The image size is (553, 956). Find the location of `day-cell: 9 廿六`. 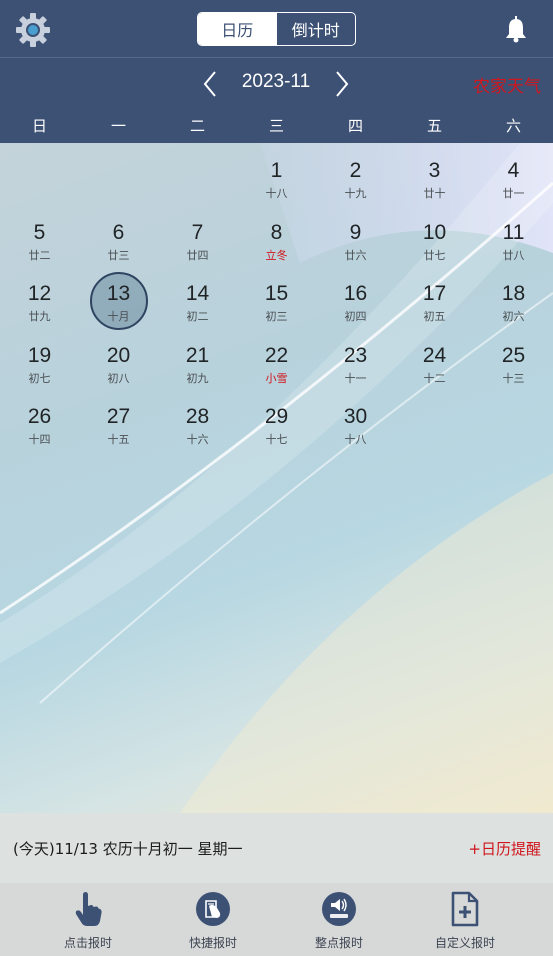

day-cell: 9 廿六 is located at coordinates (355, 235).